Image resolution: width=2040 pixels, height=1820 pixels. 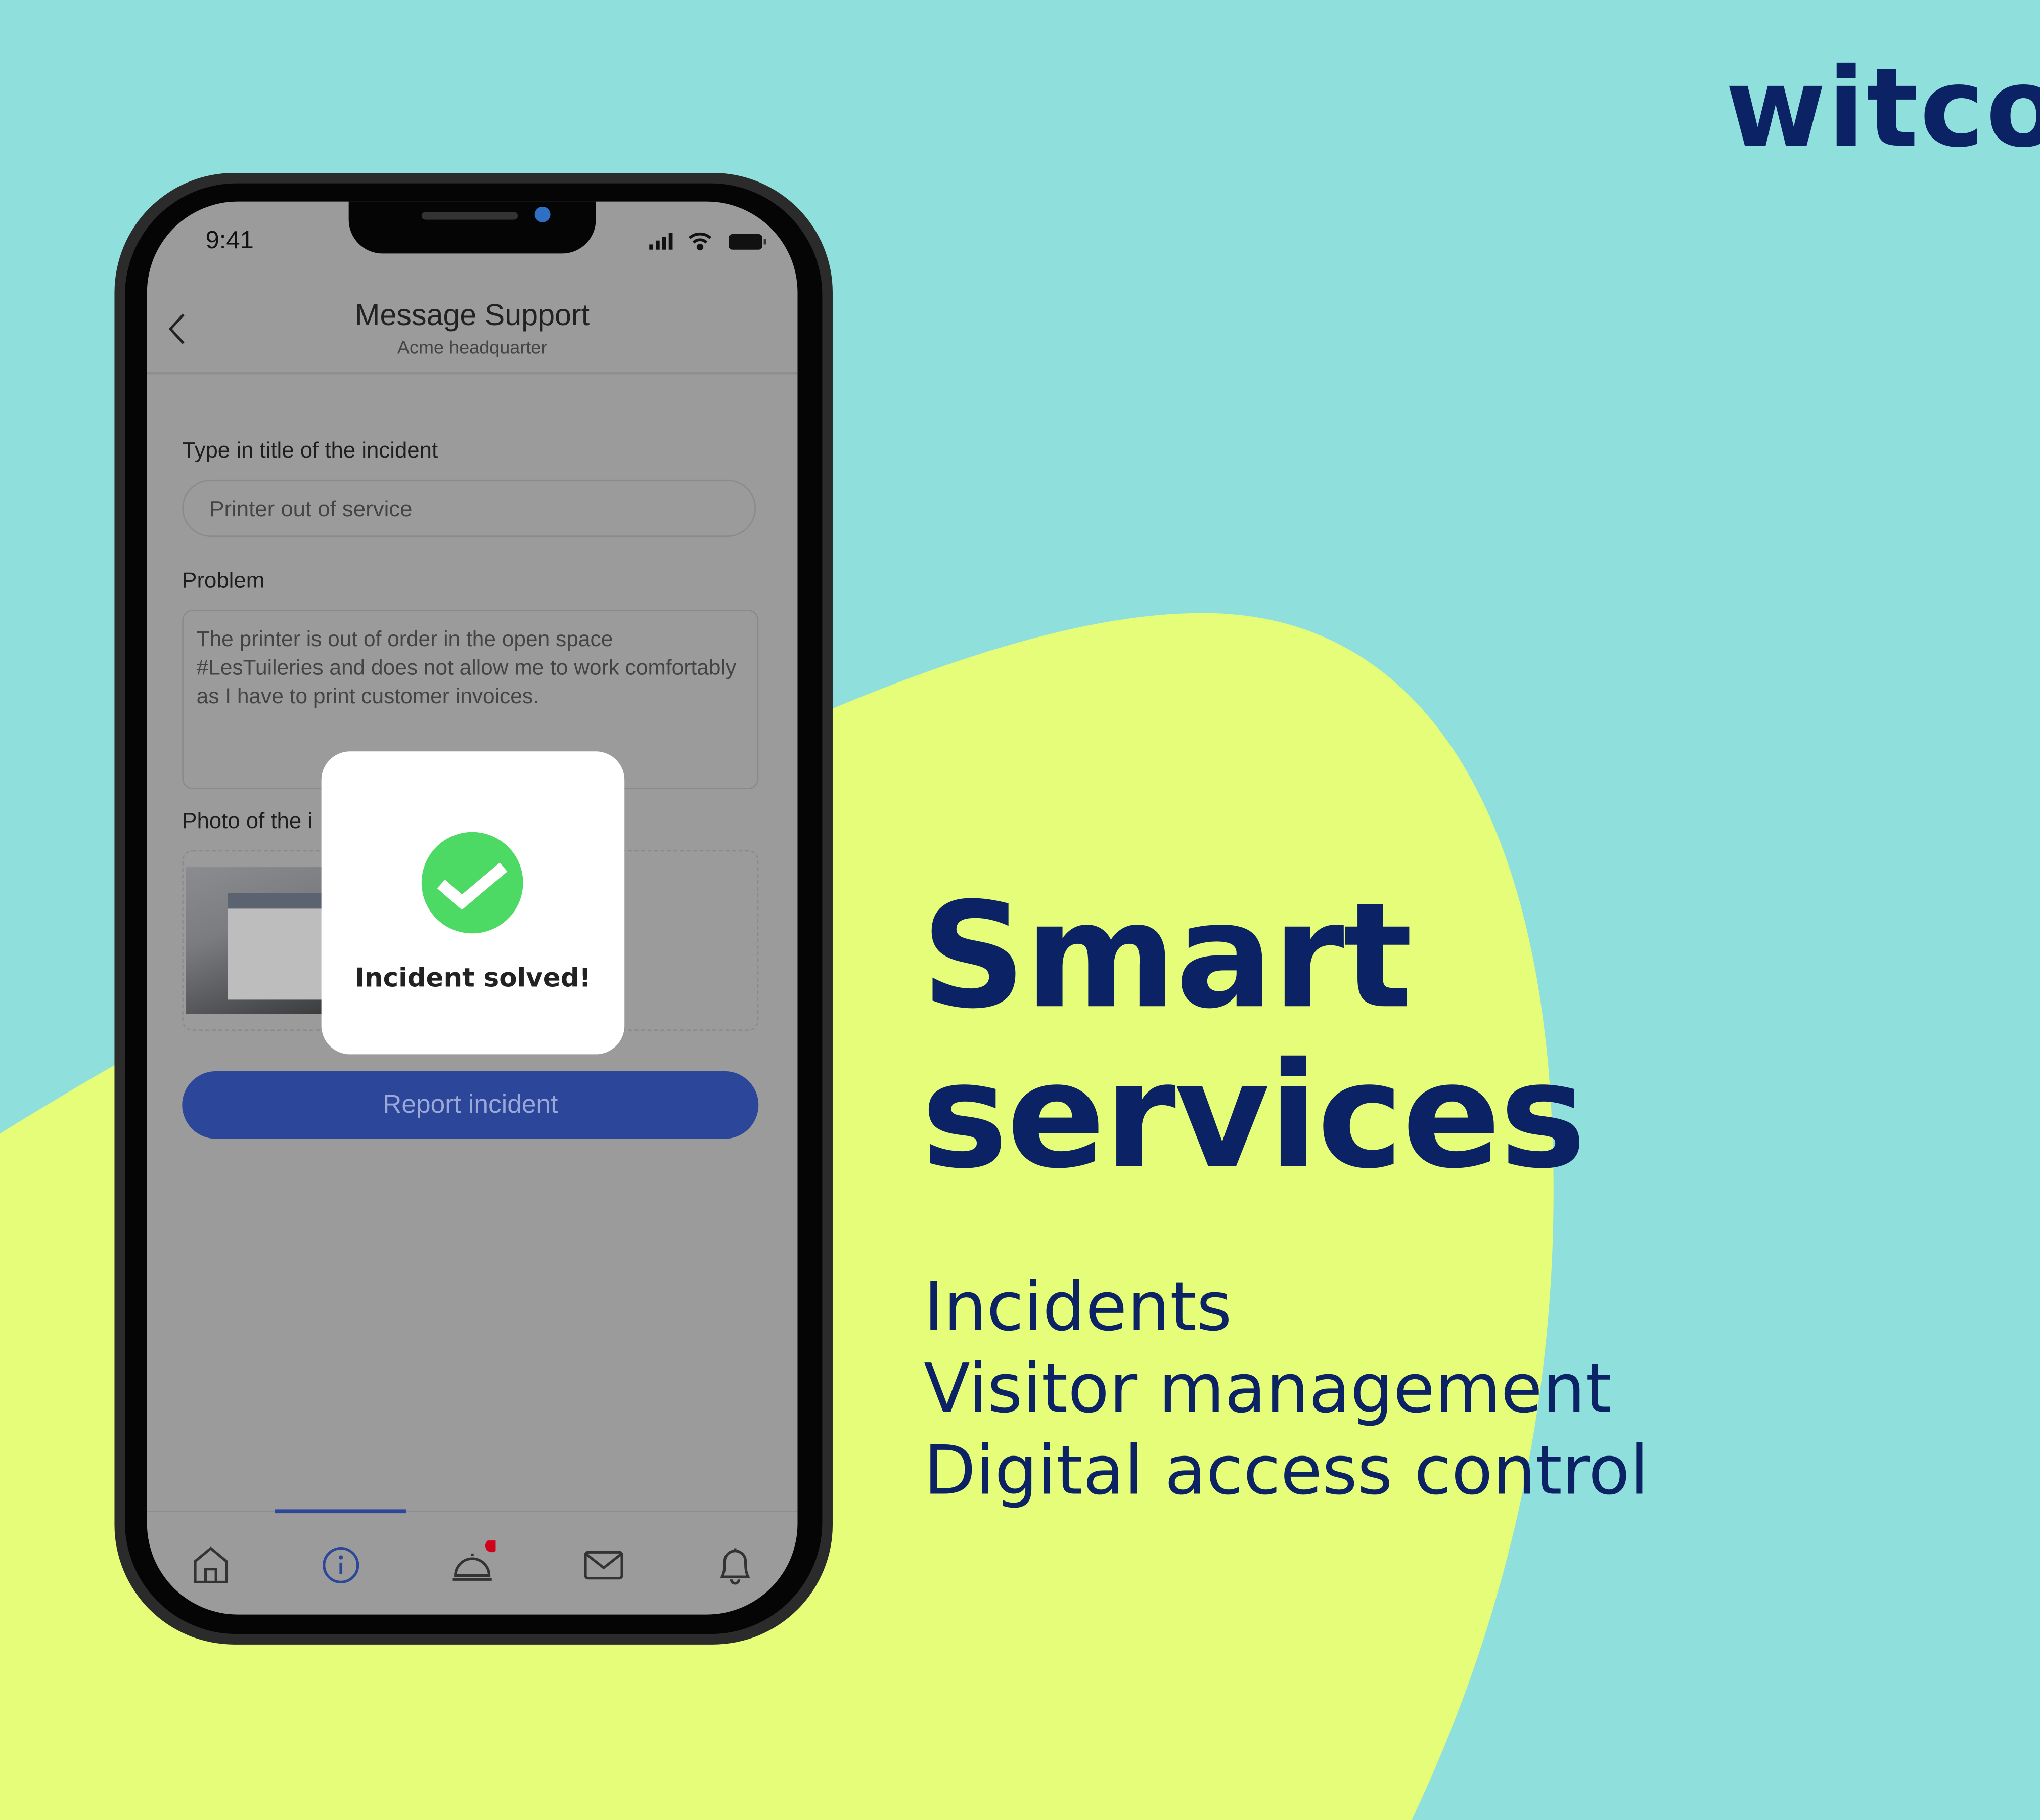 What do you see at coordinates (223, 580) in the screenshot?
I see `problem-label: Problem` at bounding box center [223, 580].